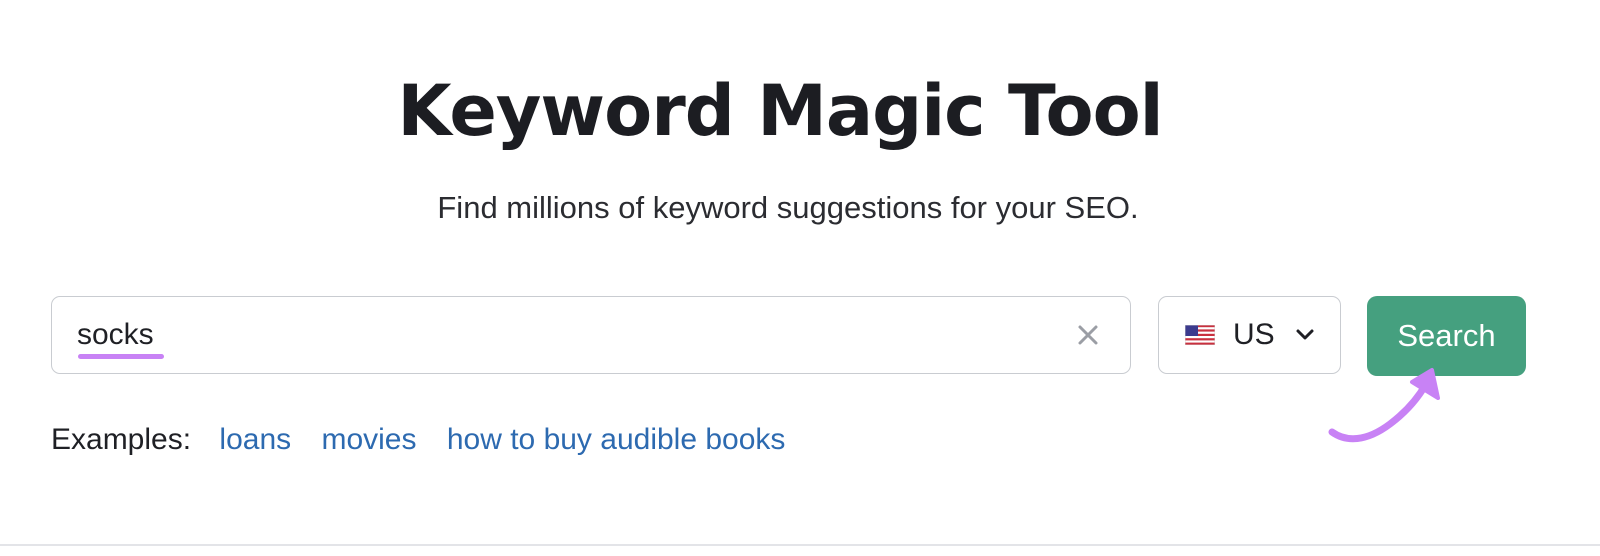 This screenshot has height=556, width=1600. What do you see at coordinates (800, 545) in the screenshot?
I see `divider` at bounding box center [800, 545].